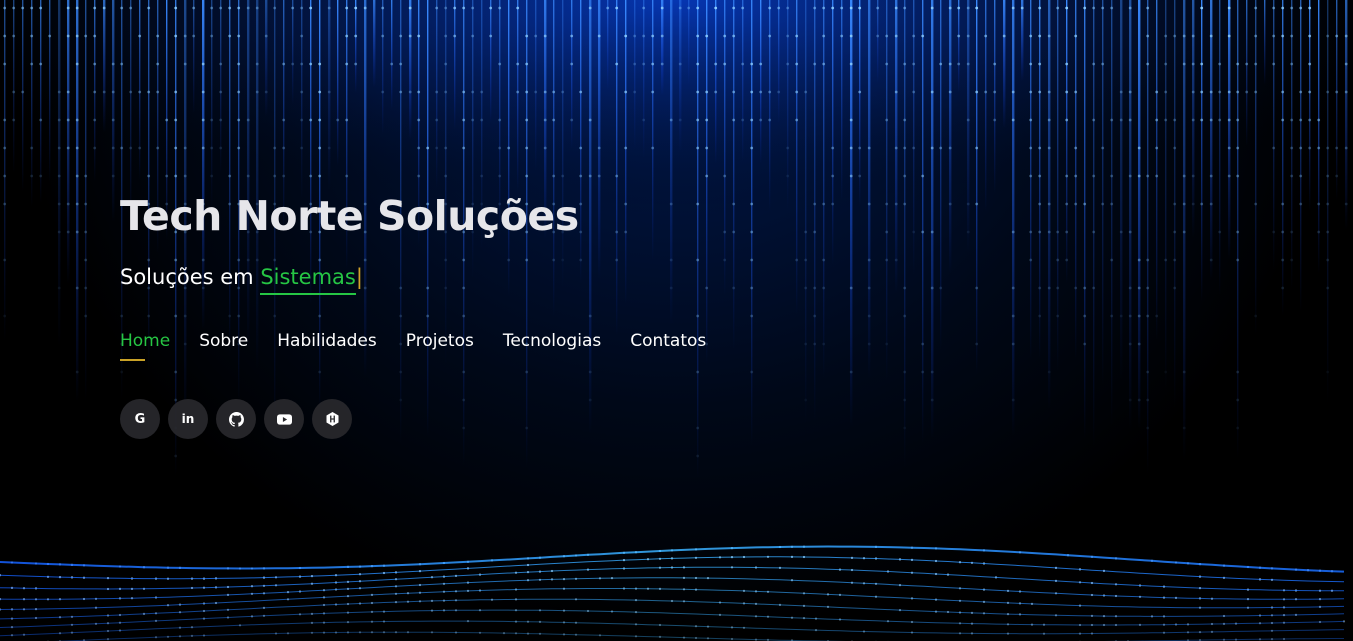  What do you see at coordinates (359, 277) in the screenshot?
I see `typing-cursor: |` at bounding box center [359, 277].